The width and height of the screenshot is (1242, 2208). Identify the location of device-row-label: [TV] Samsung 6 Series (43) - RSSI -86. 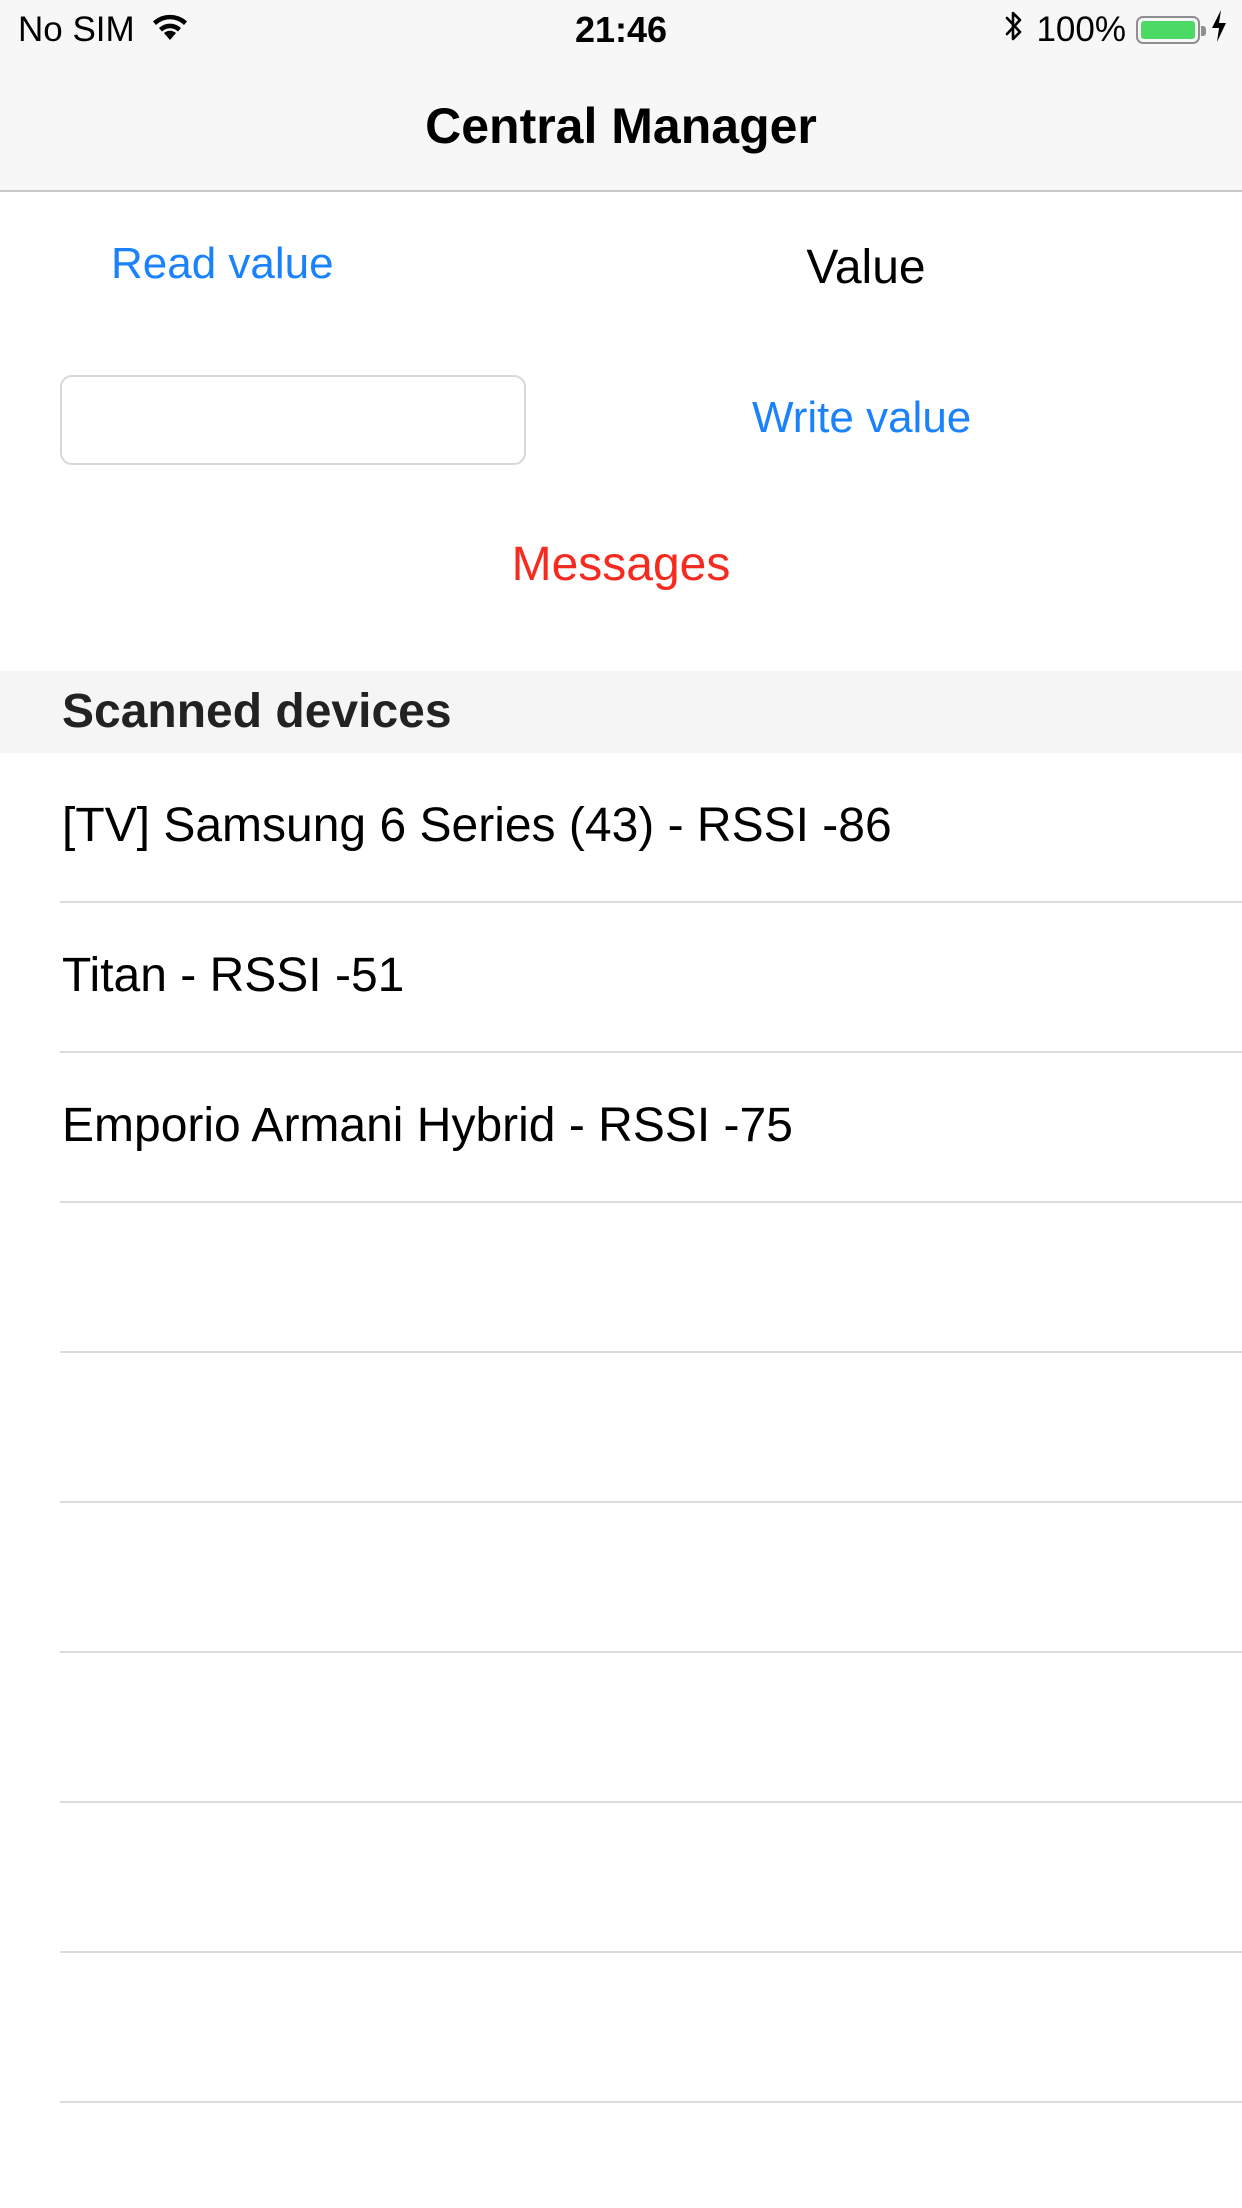
(477, 825).